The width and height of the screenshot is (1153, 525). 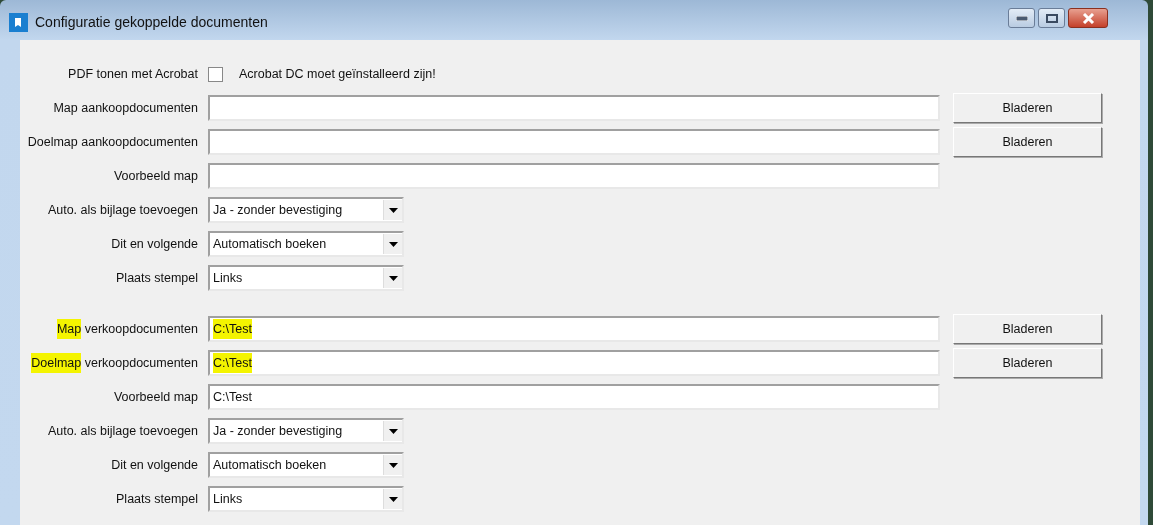 What do you see at coordinates (18, 22) in the screenshot?
I see `document-icon` at bounding box center [18, 22].